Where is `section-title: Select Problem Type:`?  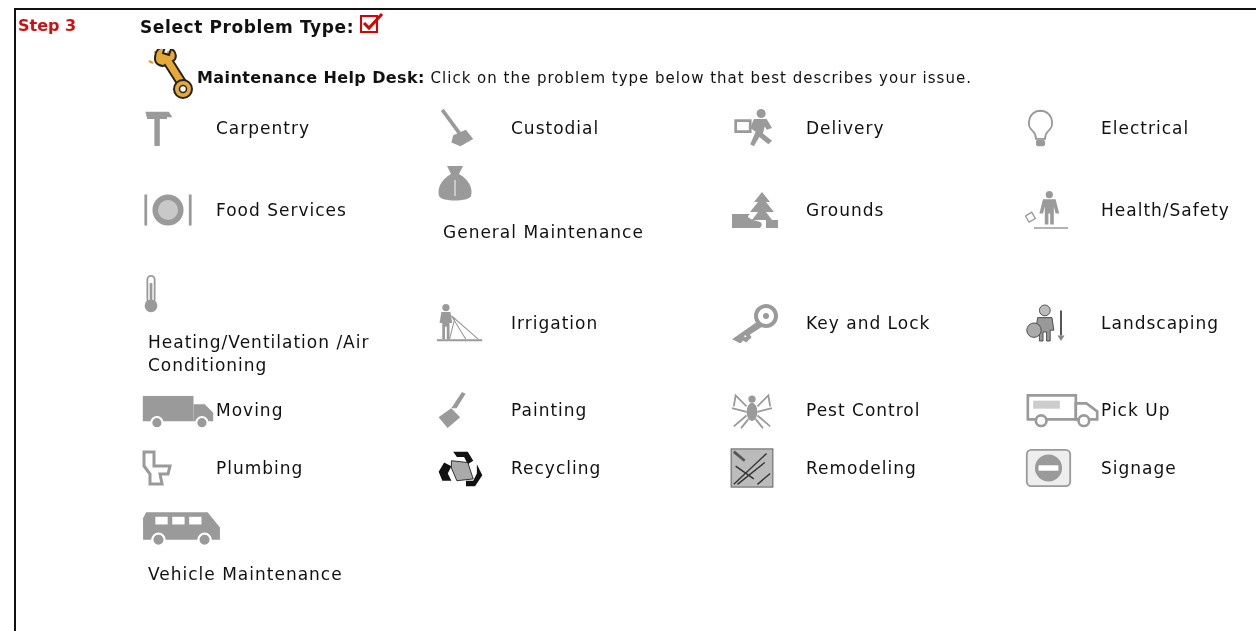 section-title: Select Problem Type: is located at coordinates (247, 27).